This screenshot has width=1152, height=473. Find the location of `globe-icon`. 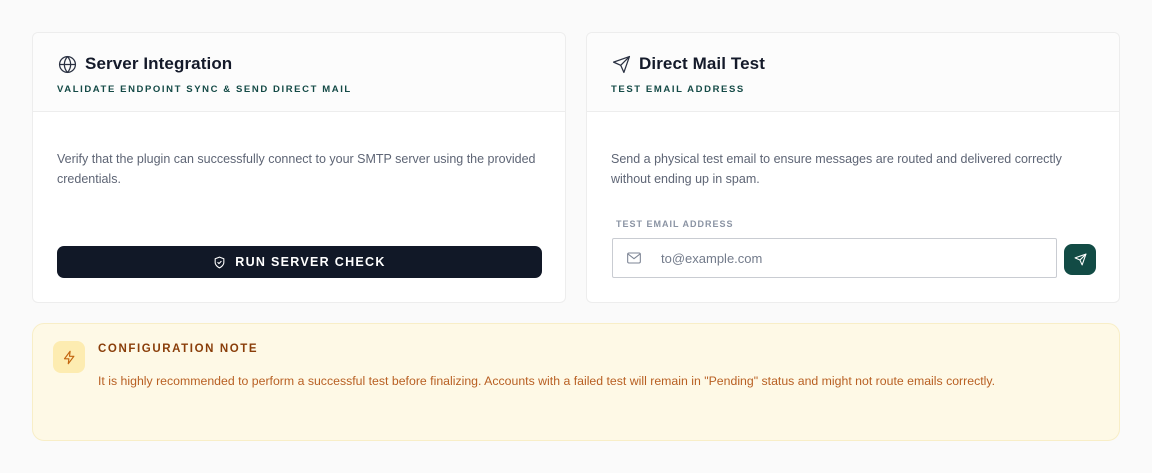

globe-icon is located at coordinates (67, 64).